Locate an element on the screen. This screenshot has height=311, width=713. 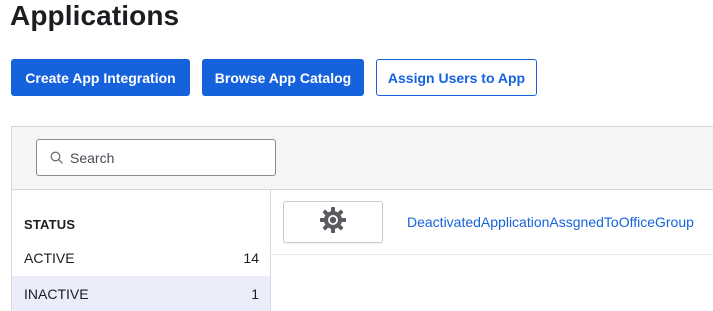
search-input is located at coordinates (170, 157).